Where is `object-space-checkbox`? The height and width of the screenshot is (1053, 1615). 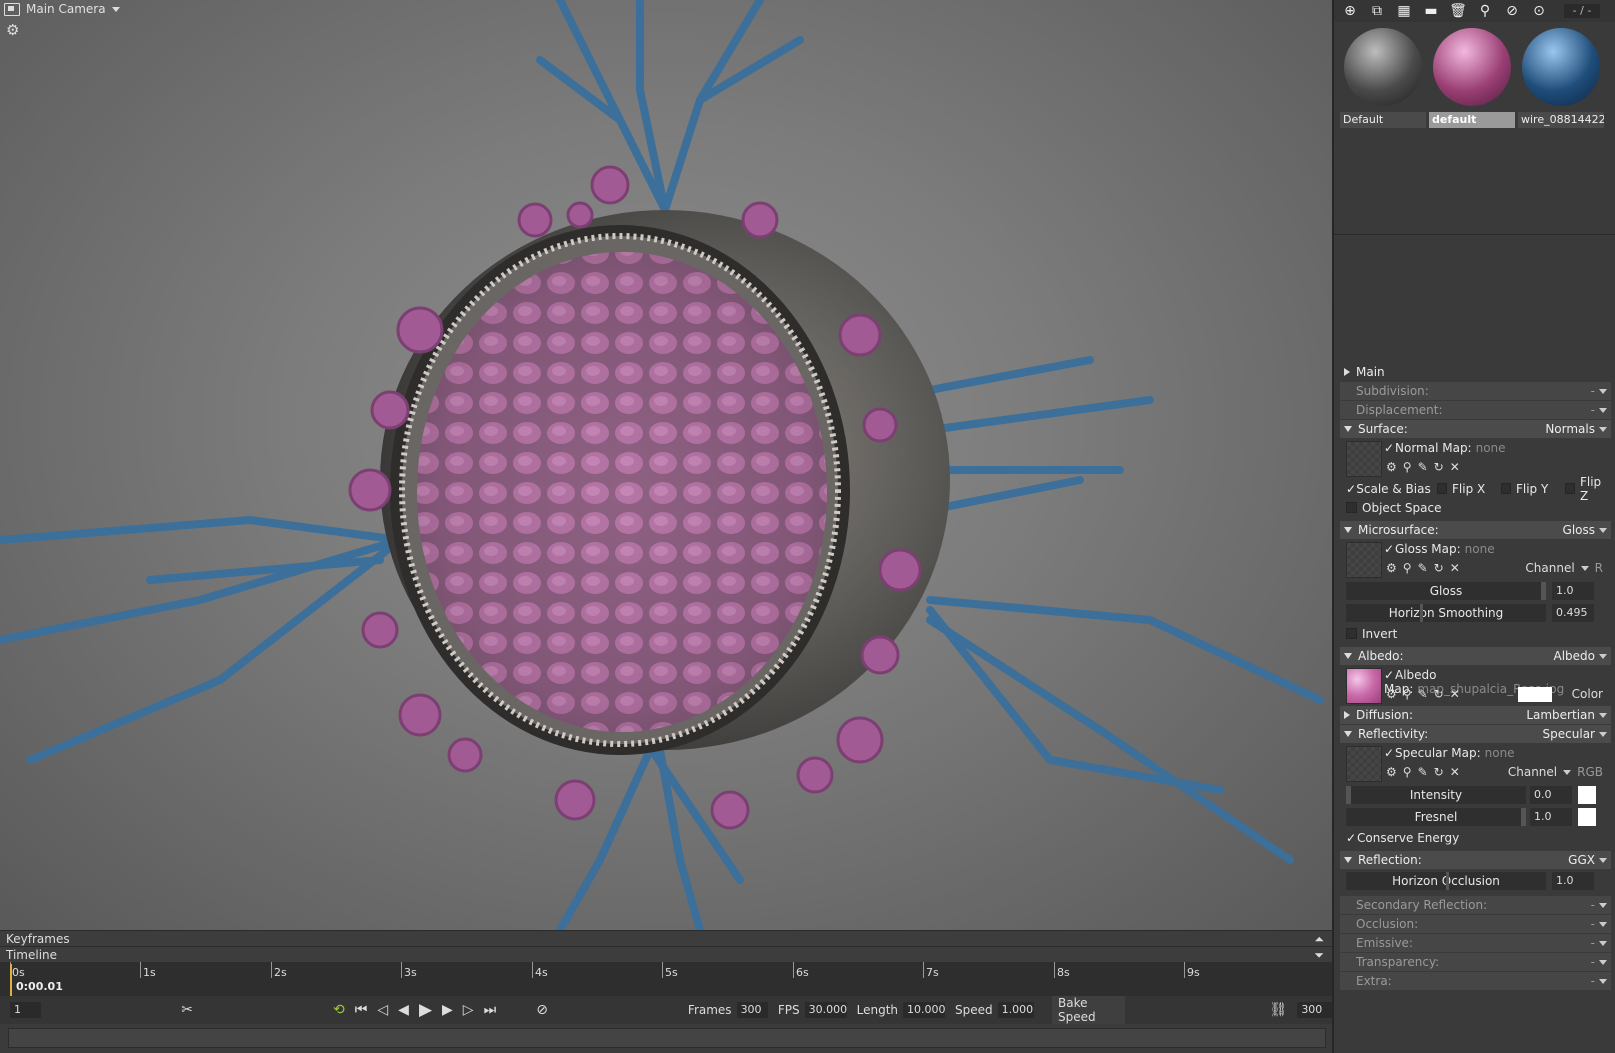
object-space-checkbox is located at coordinates (1351, 507).